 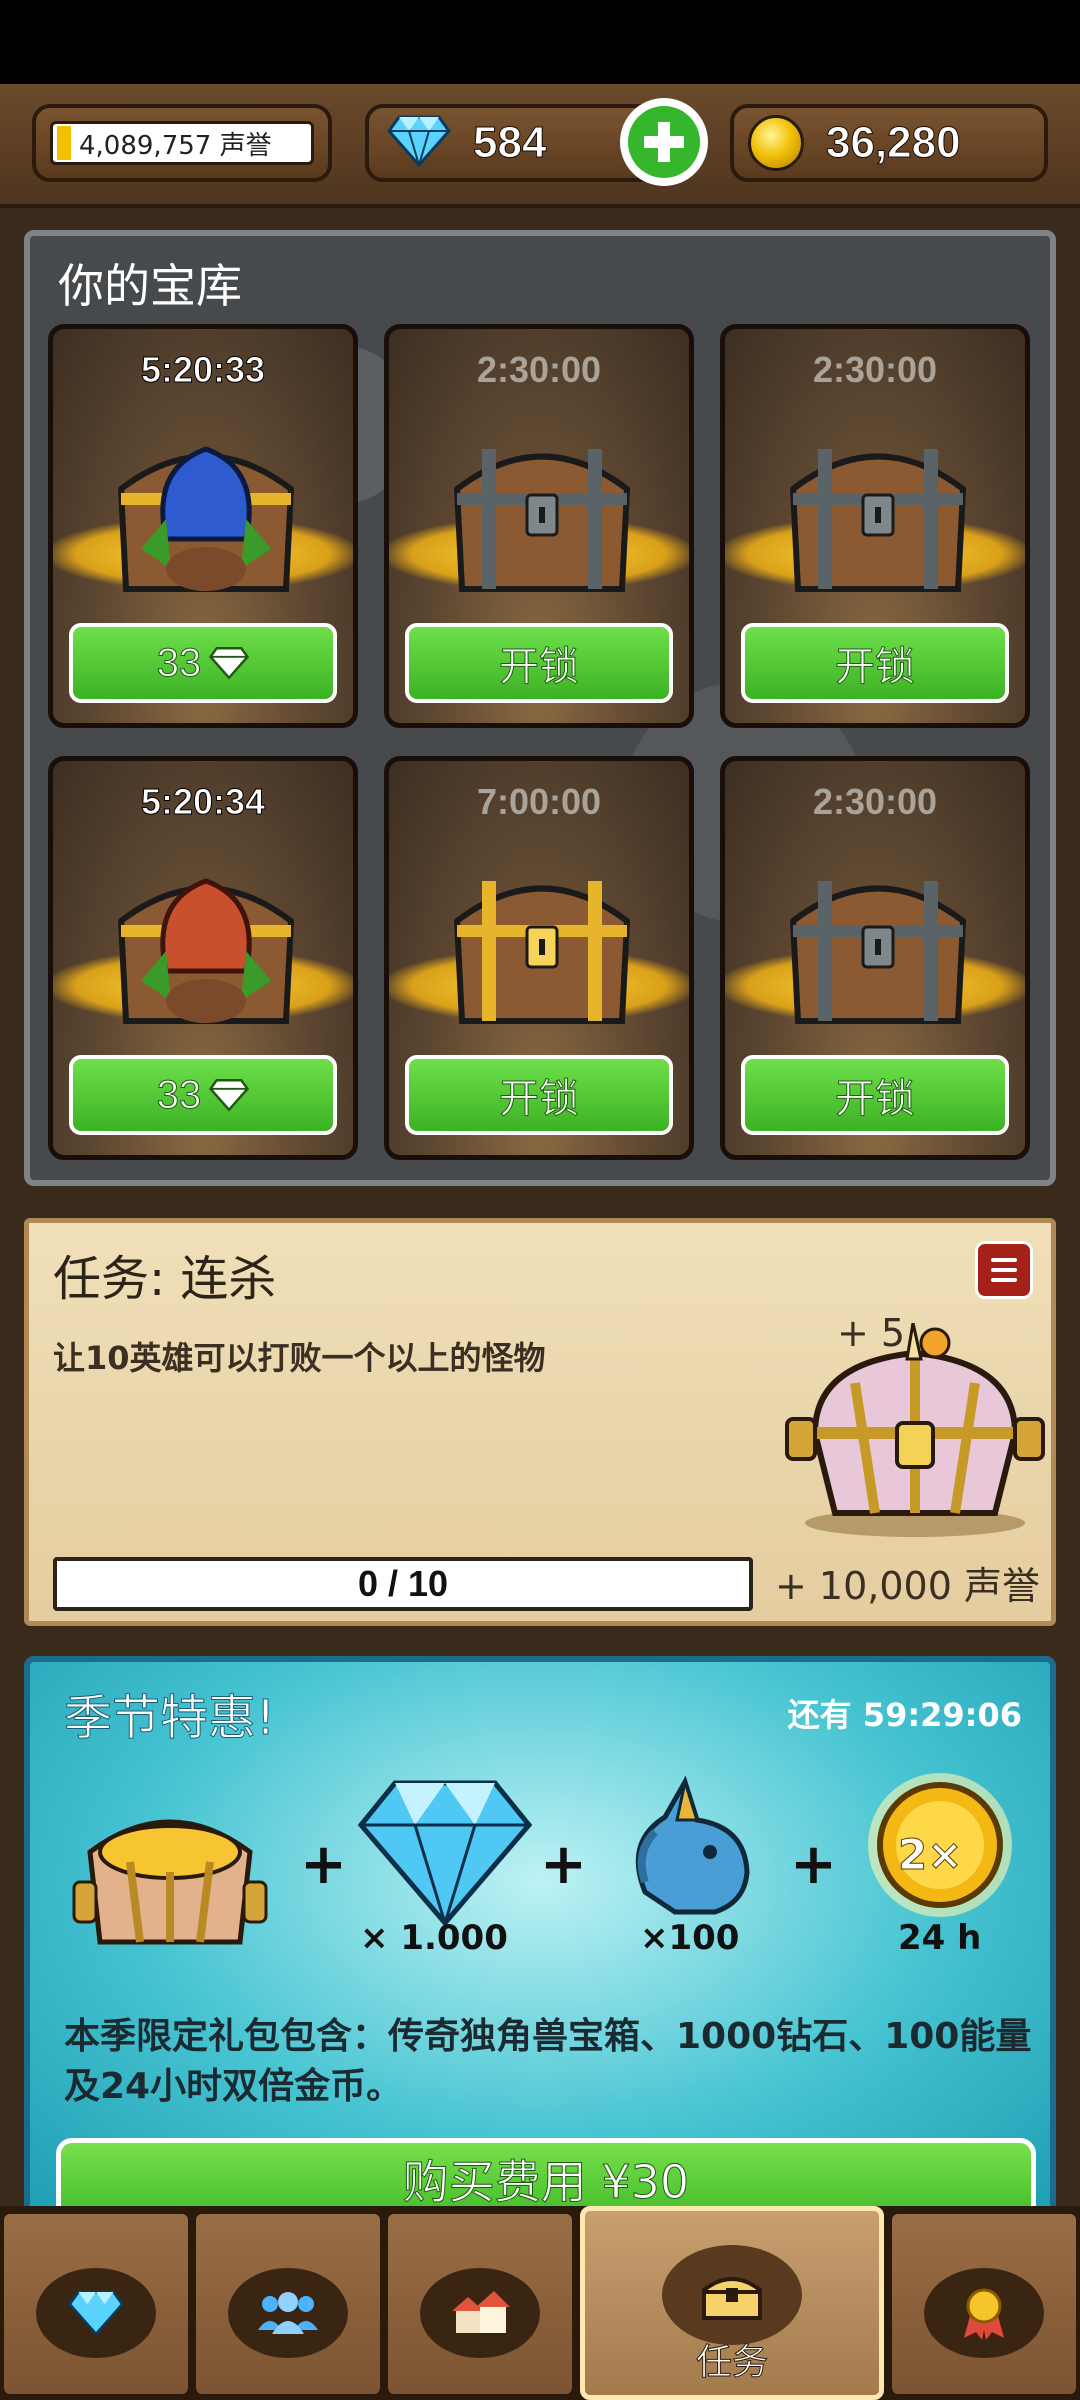 What do you see at coordinates (299, 1358) in the screenshot?
I see `quest-description: 让10英雄可以打败一个以上的怪物` at bounding box center [299, 1358].